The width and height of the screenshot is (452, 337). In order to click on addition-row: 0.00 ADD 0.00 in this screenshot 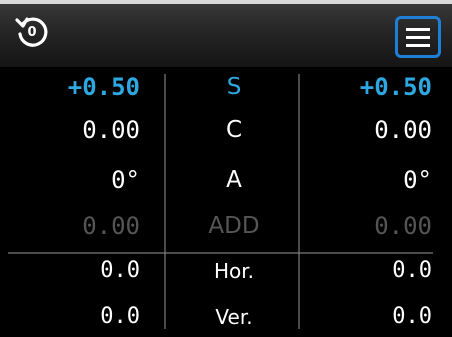, I will do `click(226, 226)`.